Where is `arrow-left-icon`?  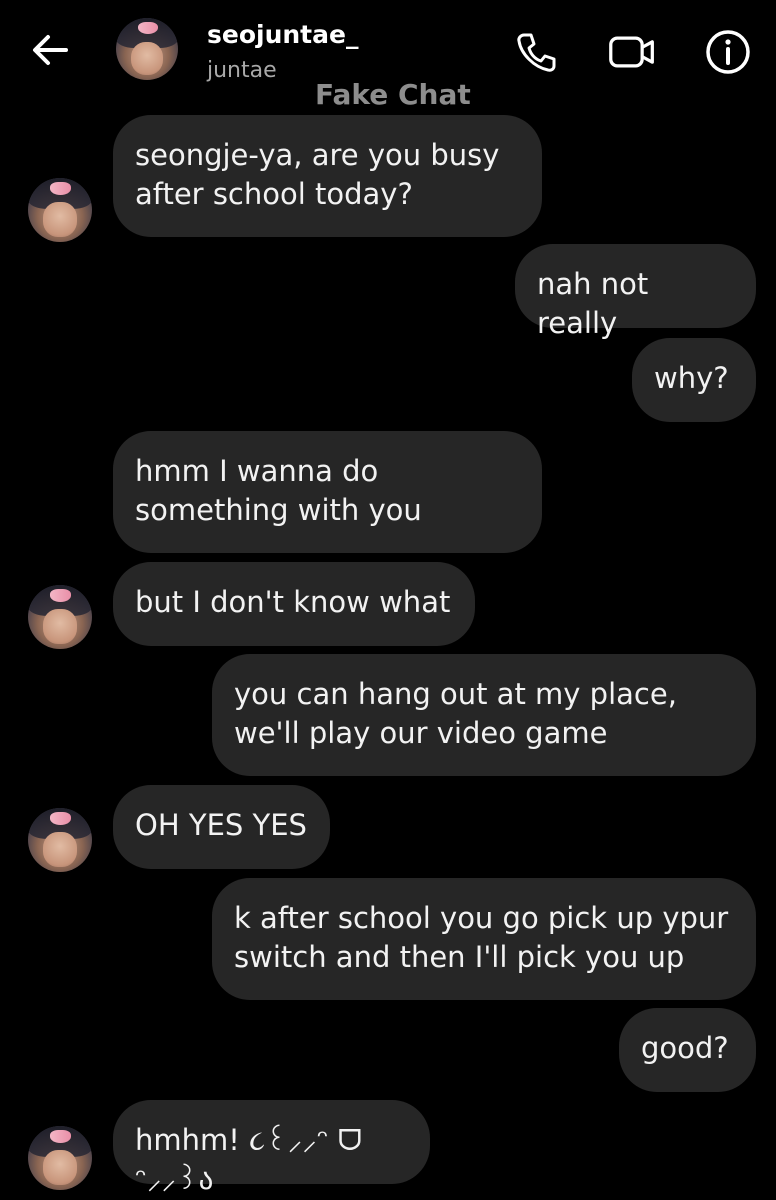 arrow-left-icon is located at coordinates (50, 50).